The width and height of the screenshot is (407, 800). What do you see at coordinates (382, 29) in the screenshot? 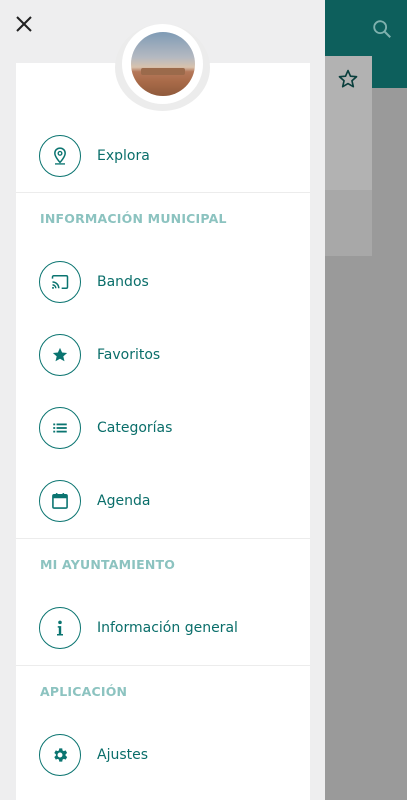
I see `search-icon` at bounding box center [382, 29].